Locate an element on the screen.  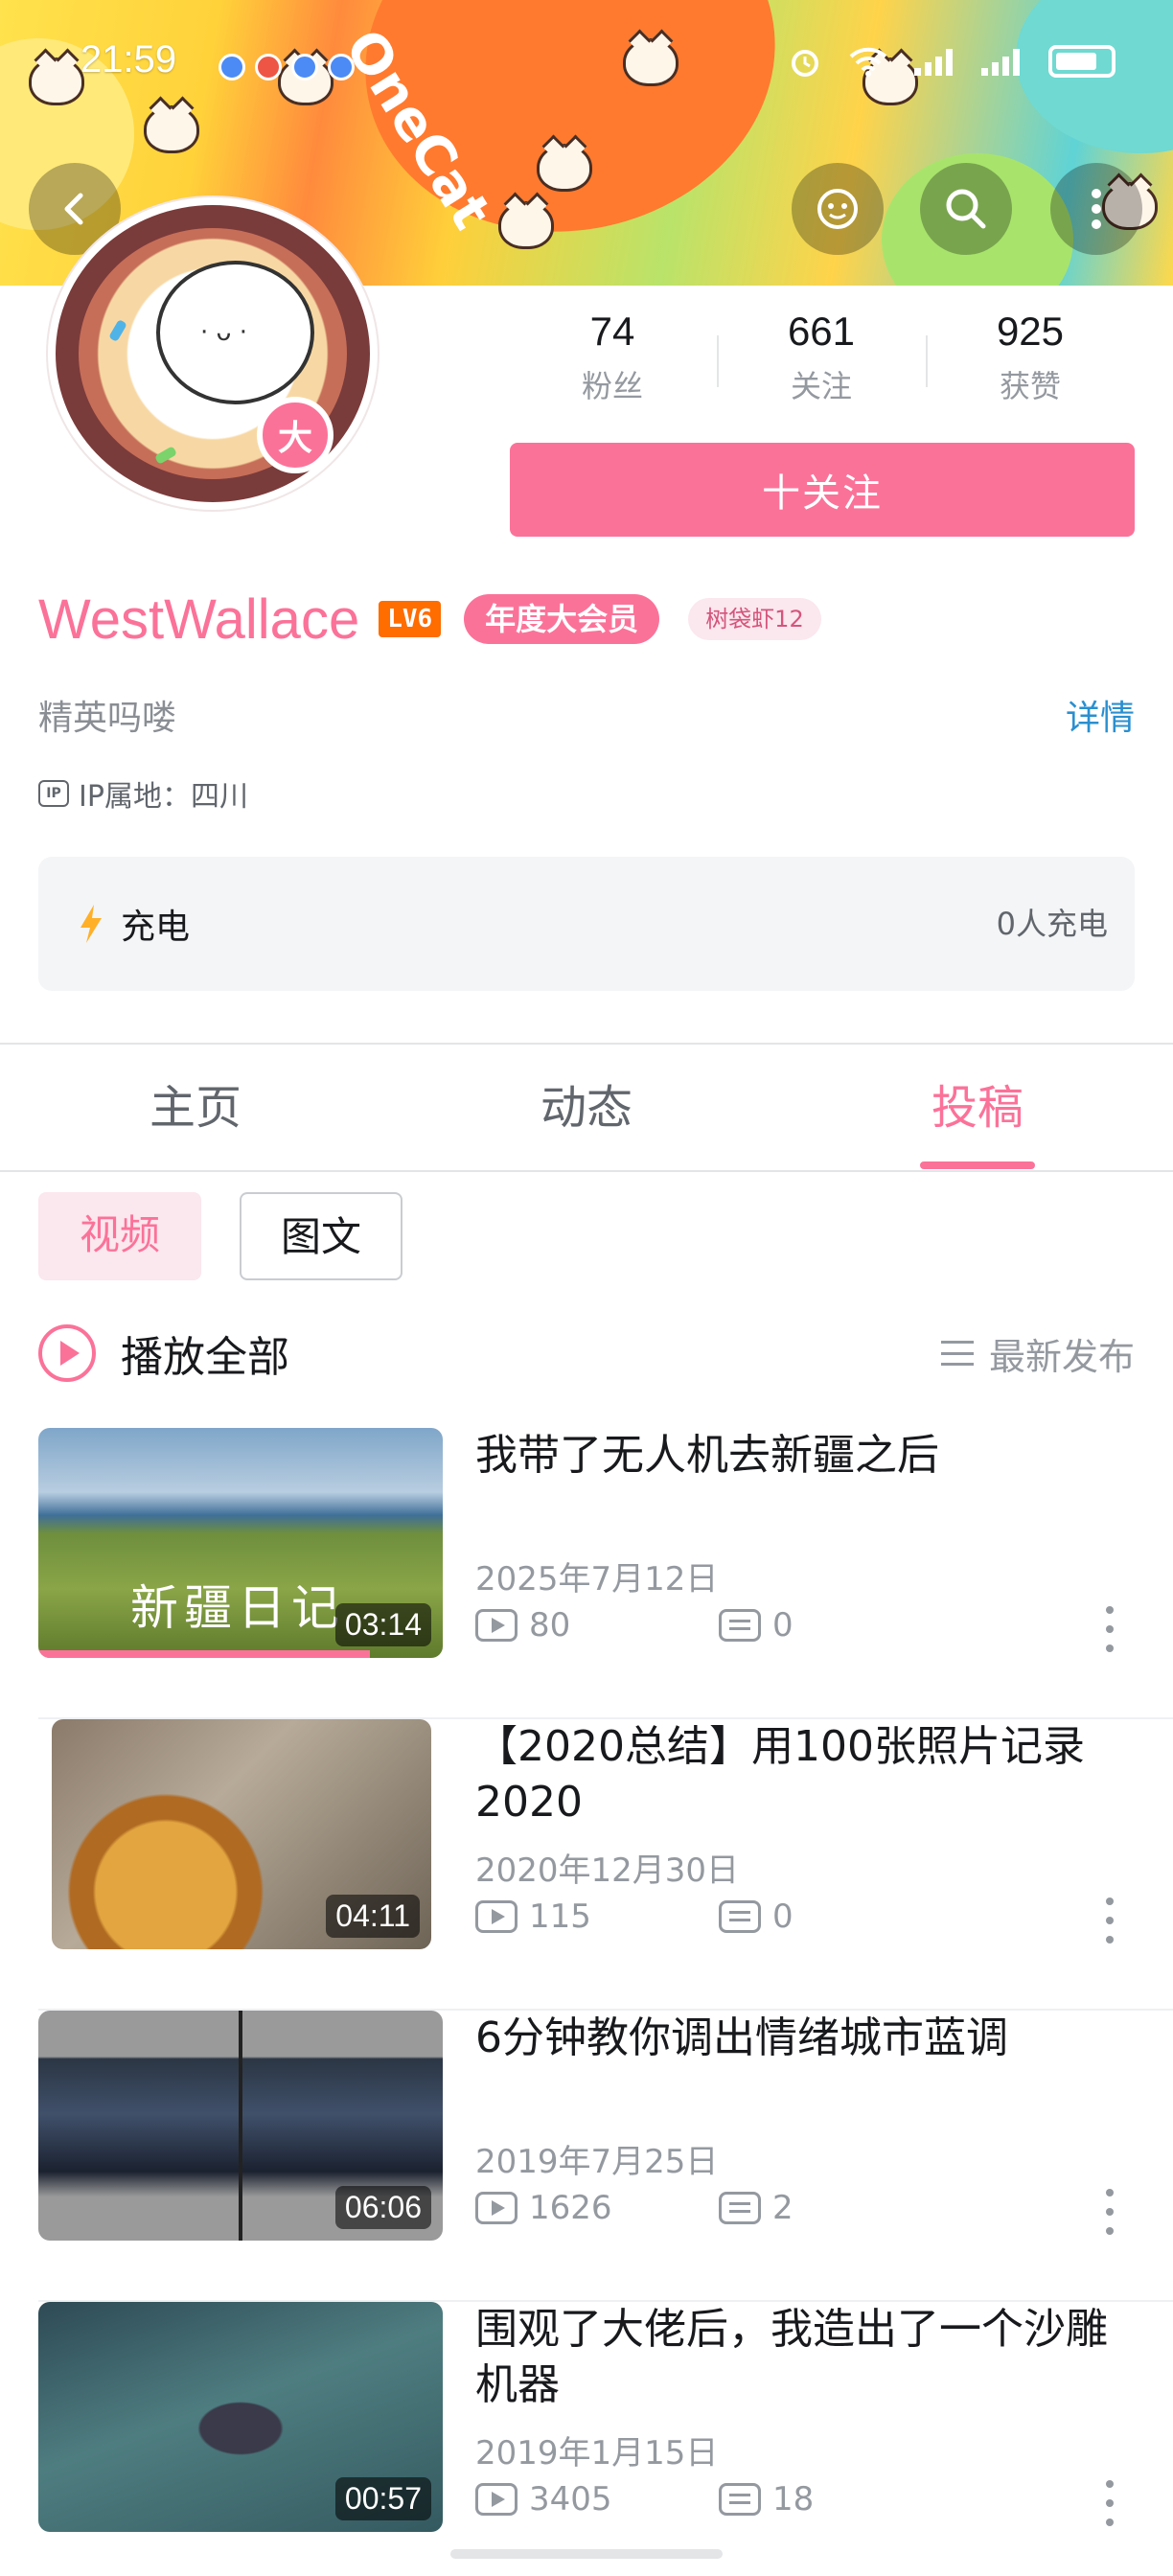
view-count: 1626 is located at coordinates (571, 2208).